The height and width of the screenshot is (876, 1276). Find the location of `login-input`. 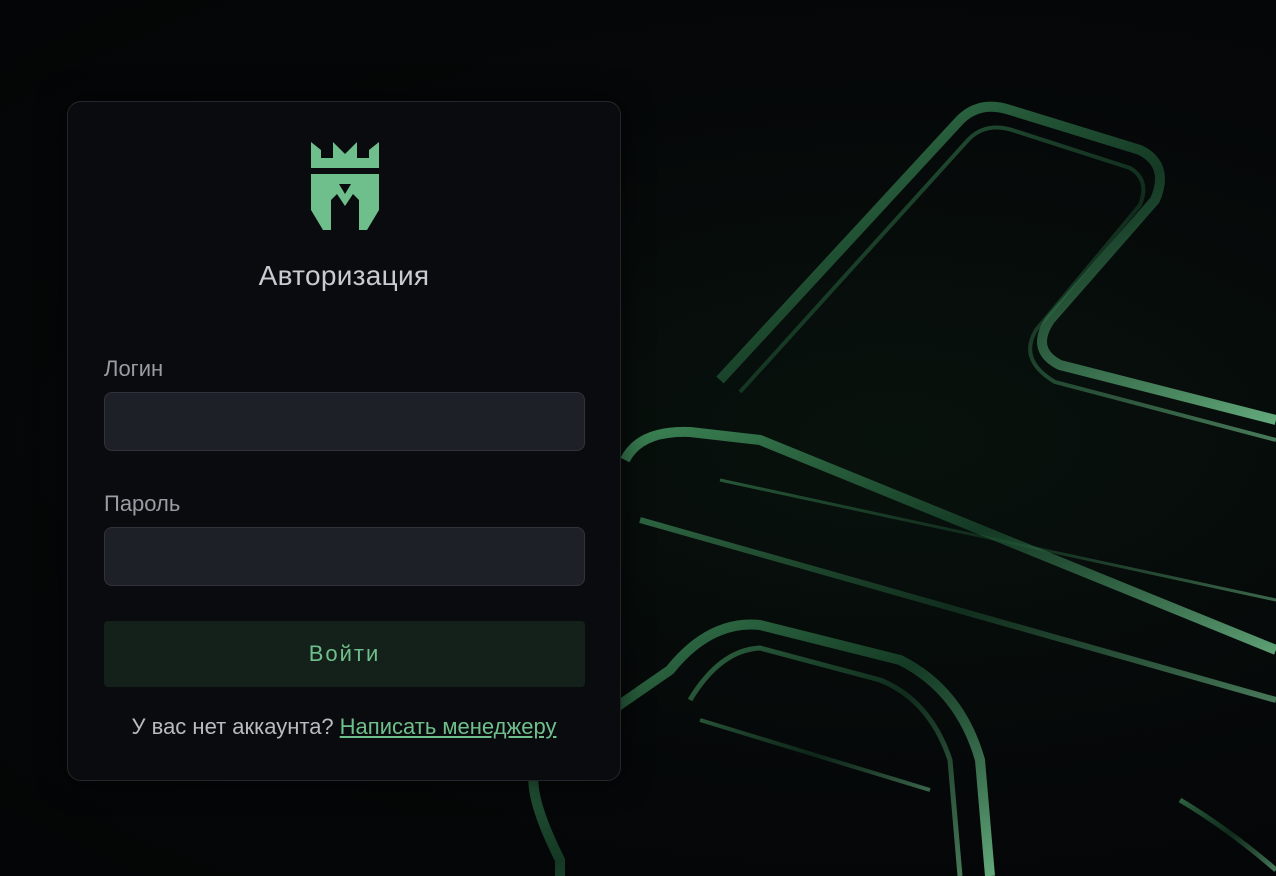

login-input is located at coordinates (344, 421).